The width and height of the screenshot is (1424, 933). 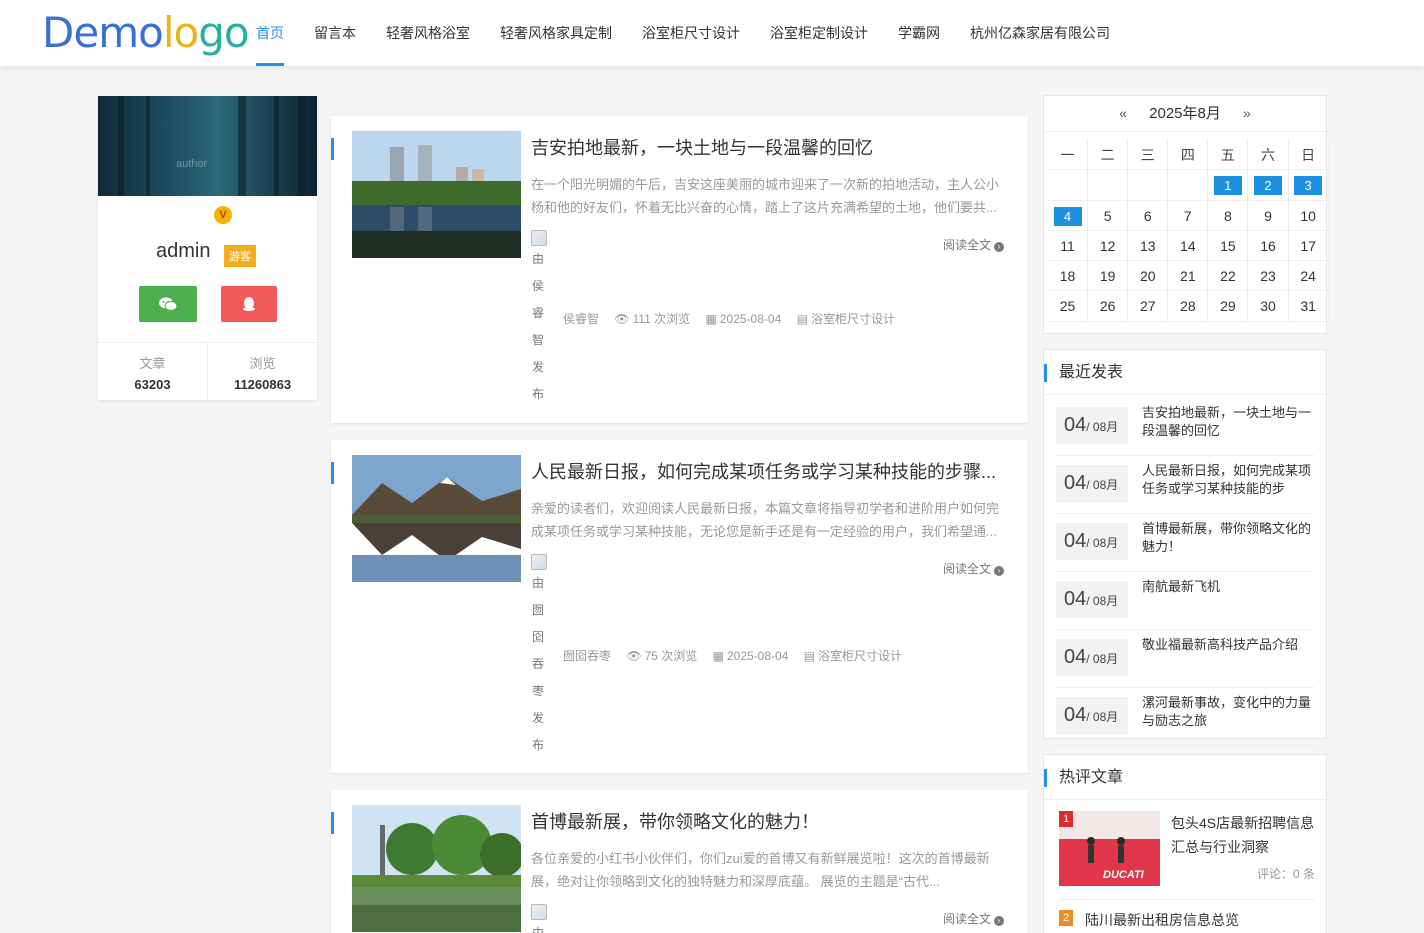 What do you see at coordinates (207, 371) in the screenshot?
I see `profile-stats: 文章 63203 浏览 11260863` at bounding box center [207, 371].